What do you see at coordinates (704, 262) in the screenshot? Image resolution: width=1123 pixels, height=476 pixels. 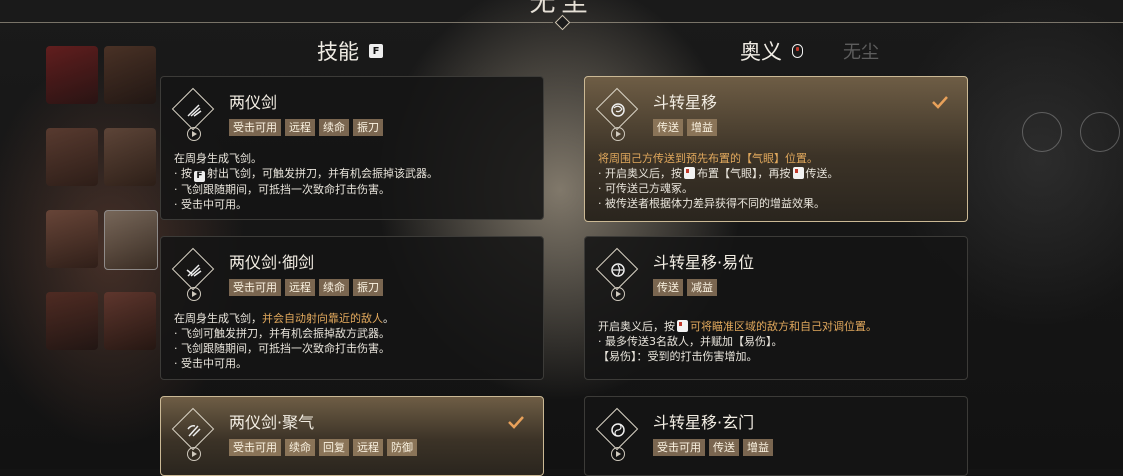 I see `ultimate-name: 斗转星移·易位` at bounding box center [704, 262].